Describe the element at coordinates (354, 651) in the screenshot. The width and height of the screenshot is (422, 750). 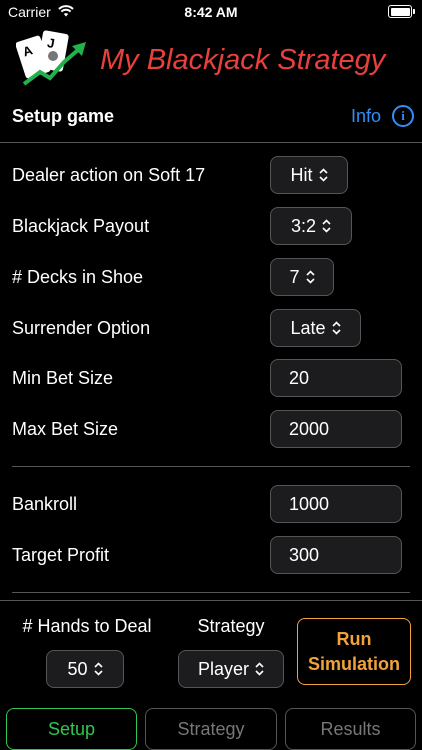
I see `run-simulation-button: Run Simulation` at that location.